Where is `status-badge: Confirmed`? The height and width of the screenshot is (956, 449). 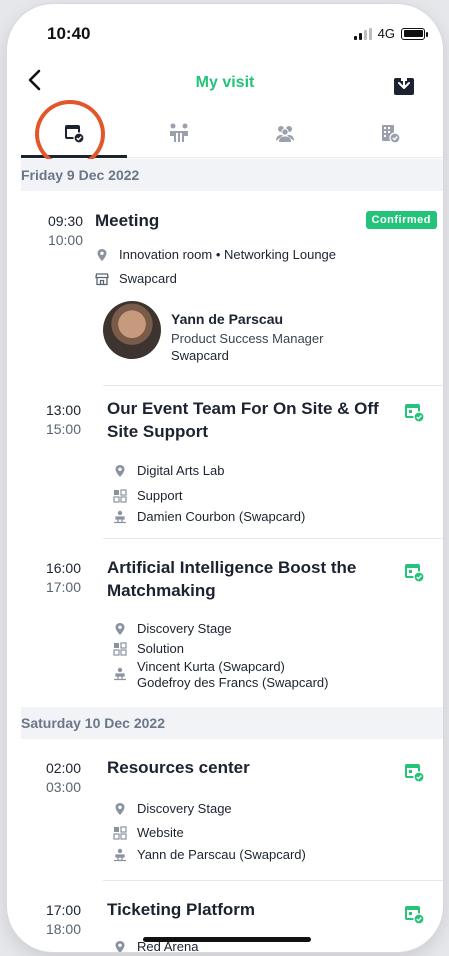 status-badge: Confirmed is located at coordinates (401, 220).